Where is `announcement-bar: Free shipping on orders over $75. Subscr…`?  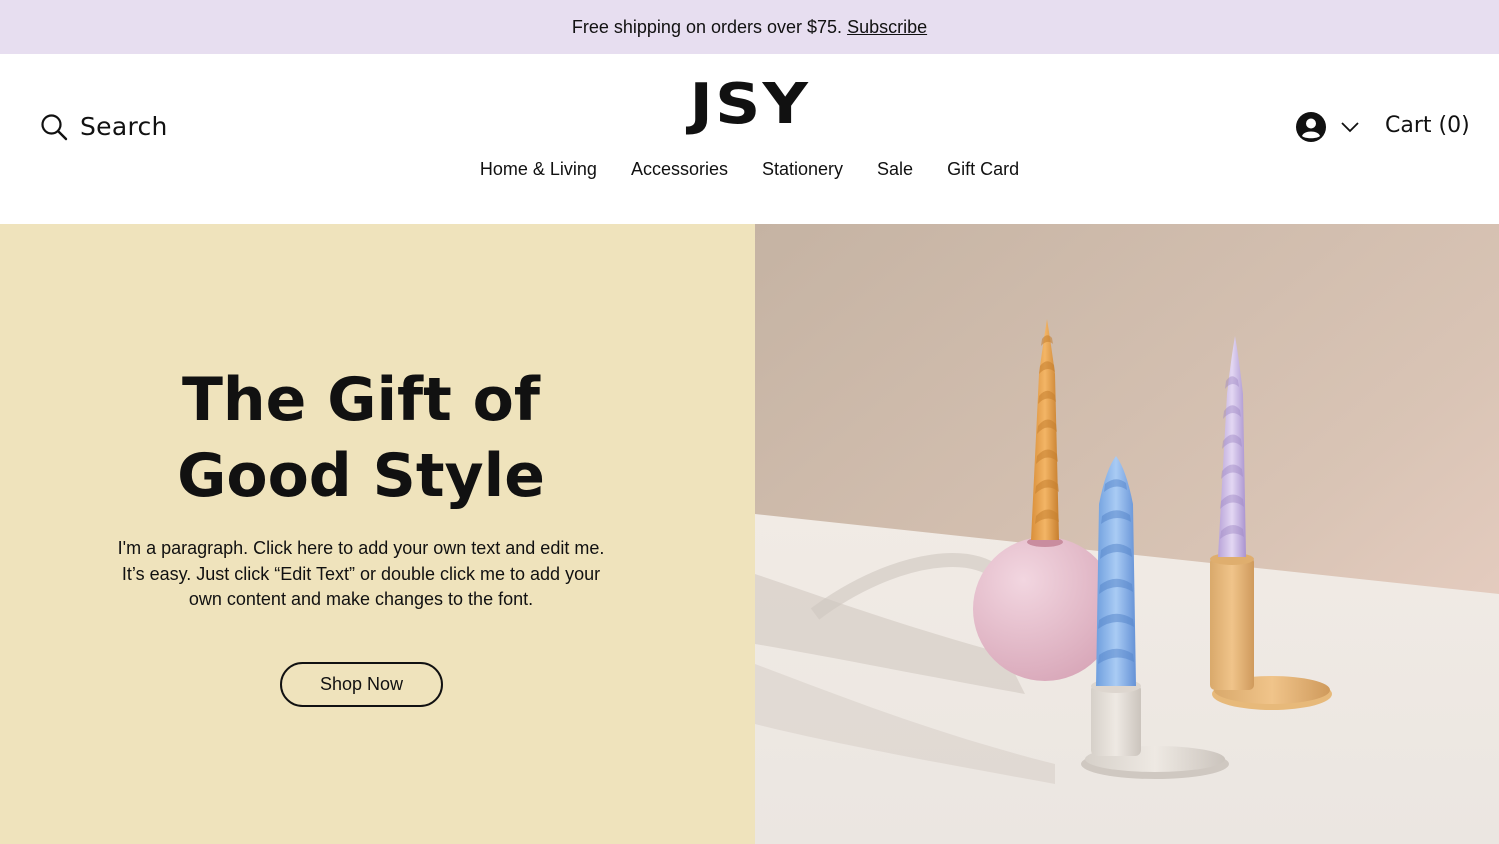 announcement-bar: Free shipping on orders over $75. Subscr… is located at coordinates (749, 27).